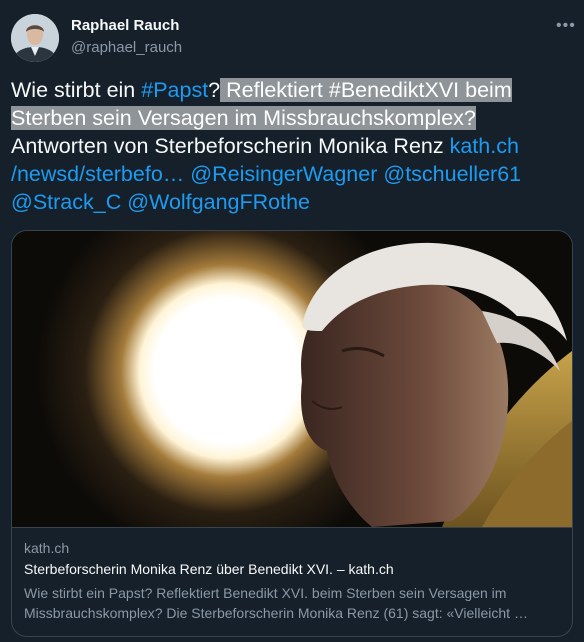  What do you see at coordinates (484, 146) in the screenshot?
I see `article-link-part-1: kath.ch` at bounding box center [484, 146].